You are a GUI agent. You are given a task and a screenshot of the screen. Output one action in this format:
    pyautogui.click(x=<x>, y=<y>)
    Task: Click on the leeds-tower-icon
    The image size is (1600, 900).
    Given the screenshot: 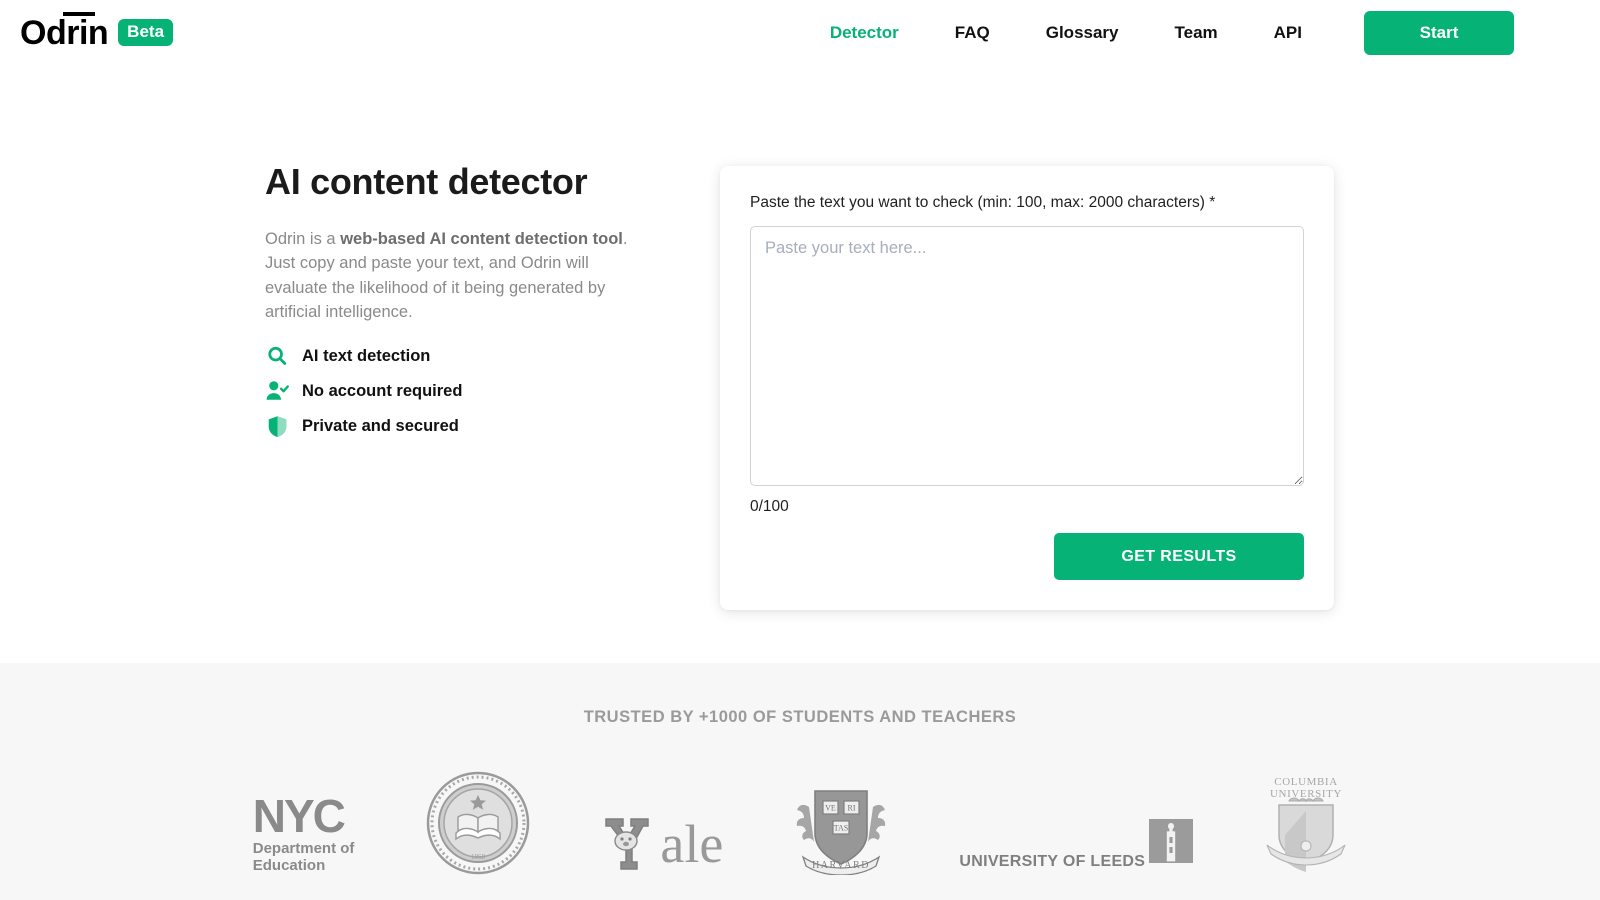 What is the action you would take?
    pyautogui.click(x=1171, y=841)
    